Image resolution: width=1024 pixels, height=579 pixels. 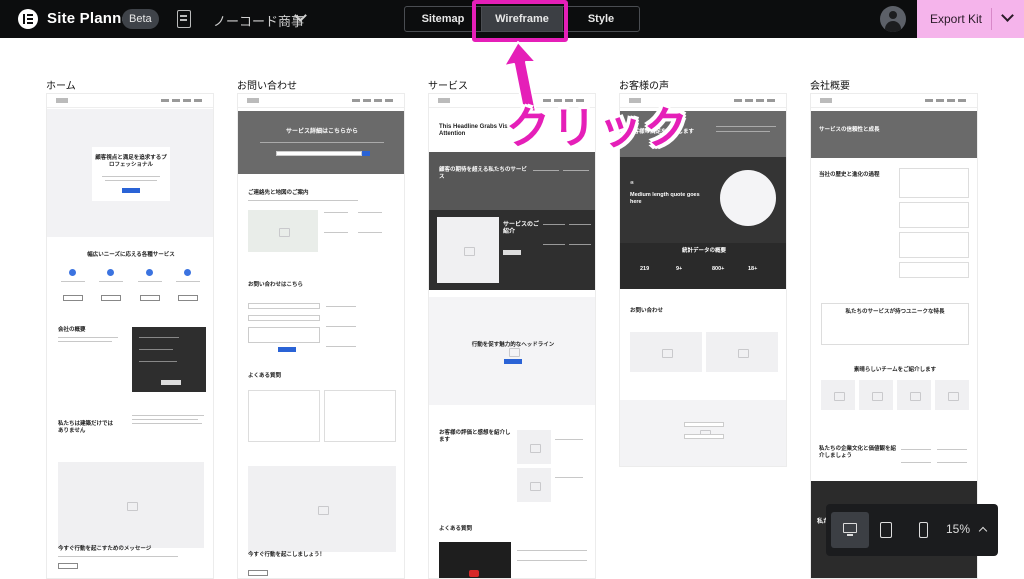 What do you see at coordinates (267, 86) in the screenshot?
I see `page-title-contact: お問い合わせ` at bounding box center [267, 86].